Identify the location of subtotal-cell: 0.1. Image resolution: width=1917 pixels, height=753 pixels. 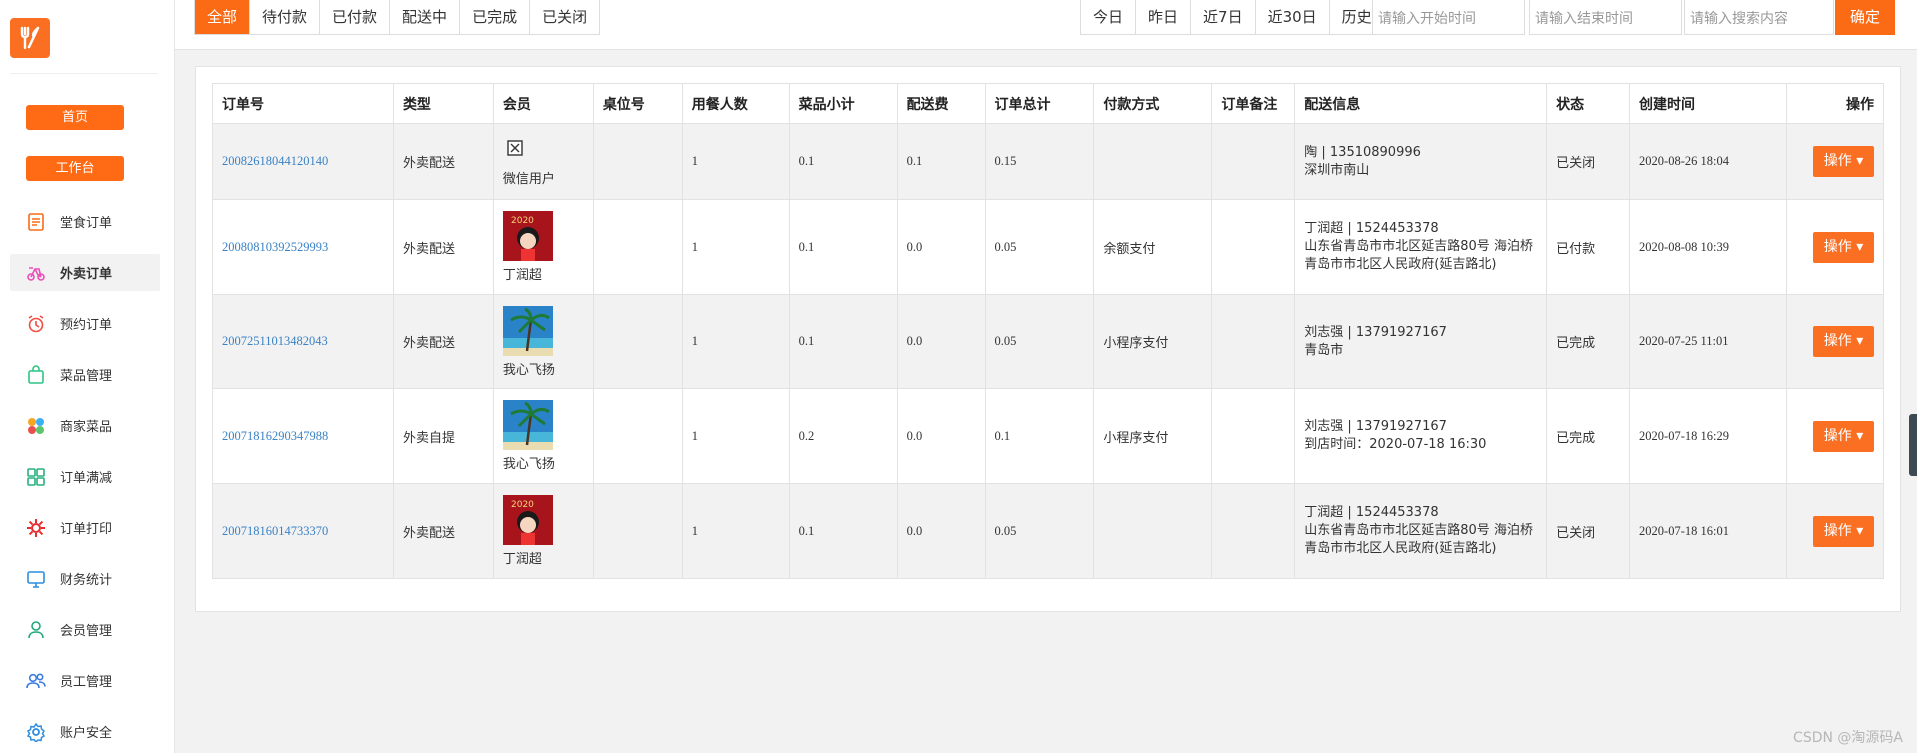
(843, 341).